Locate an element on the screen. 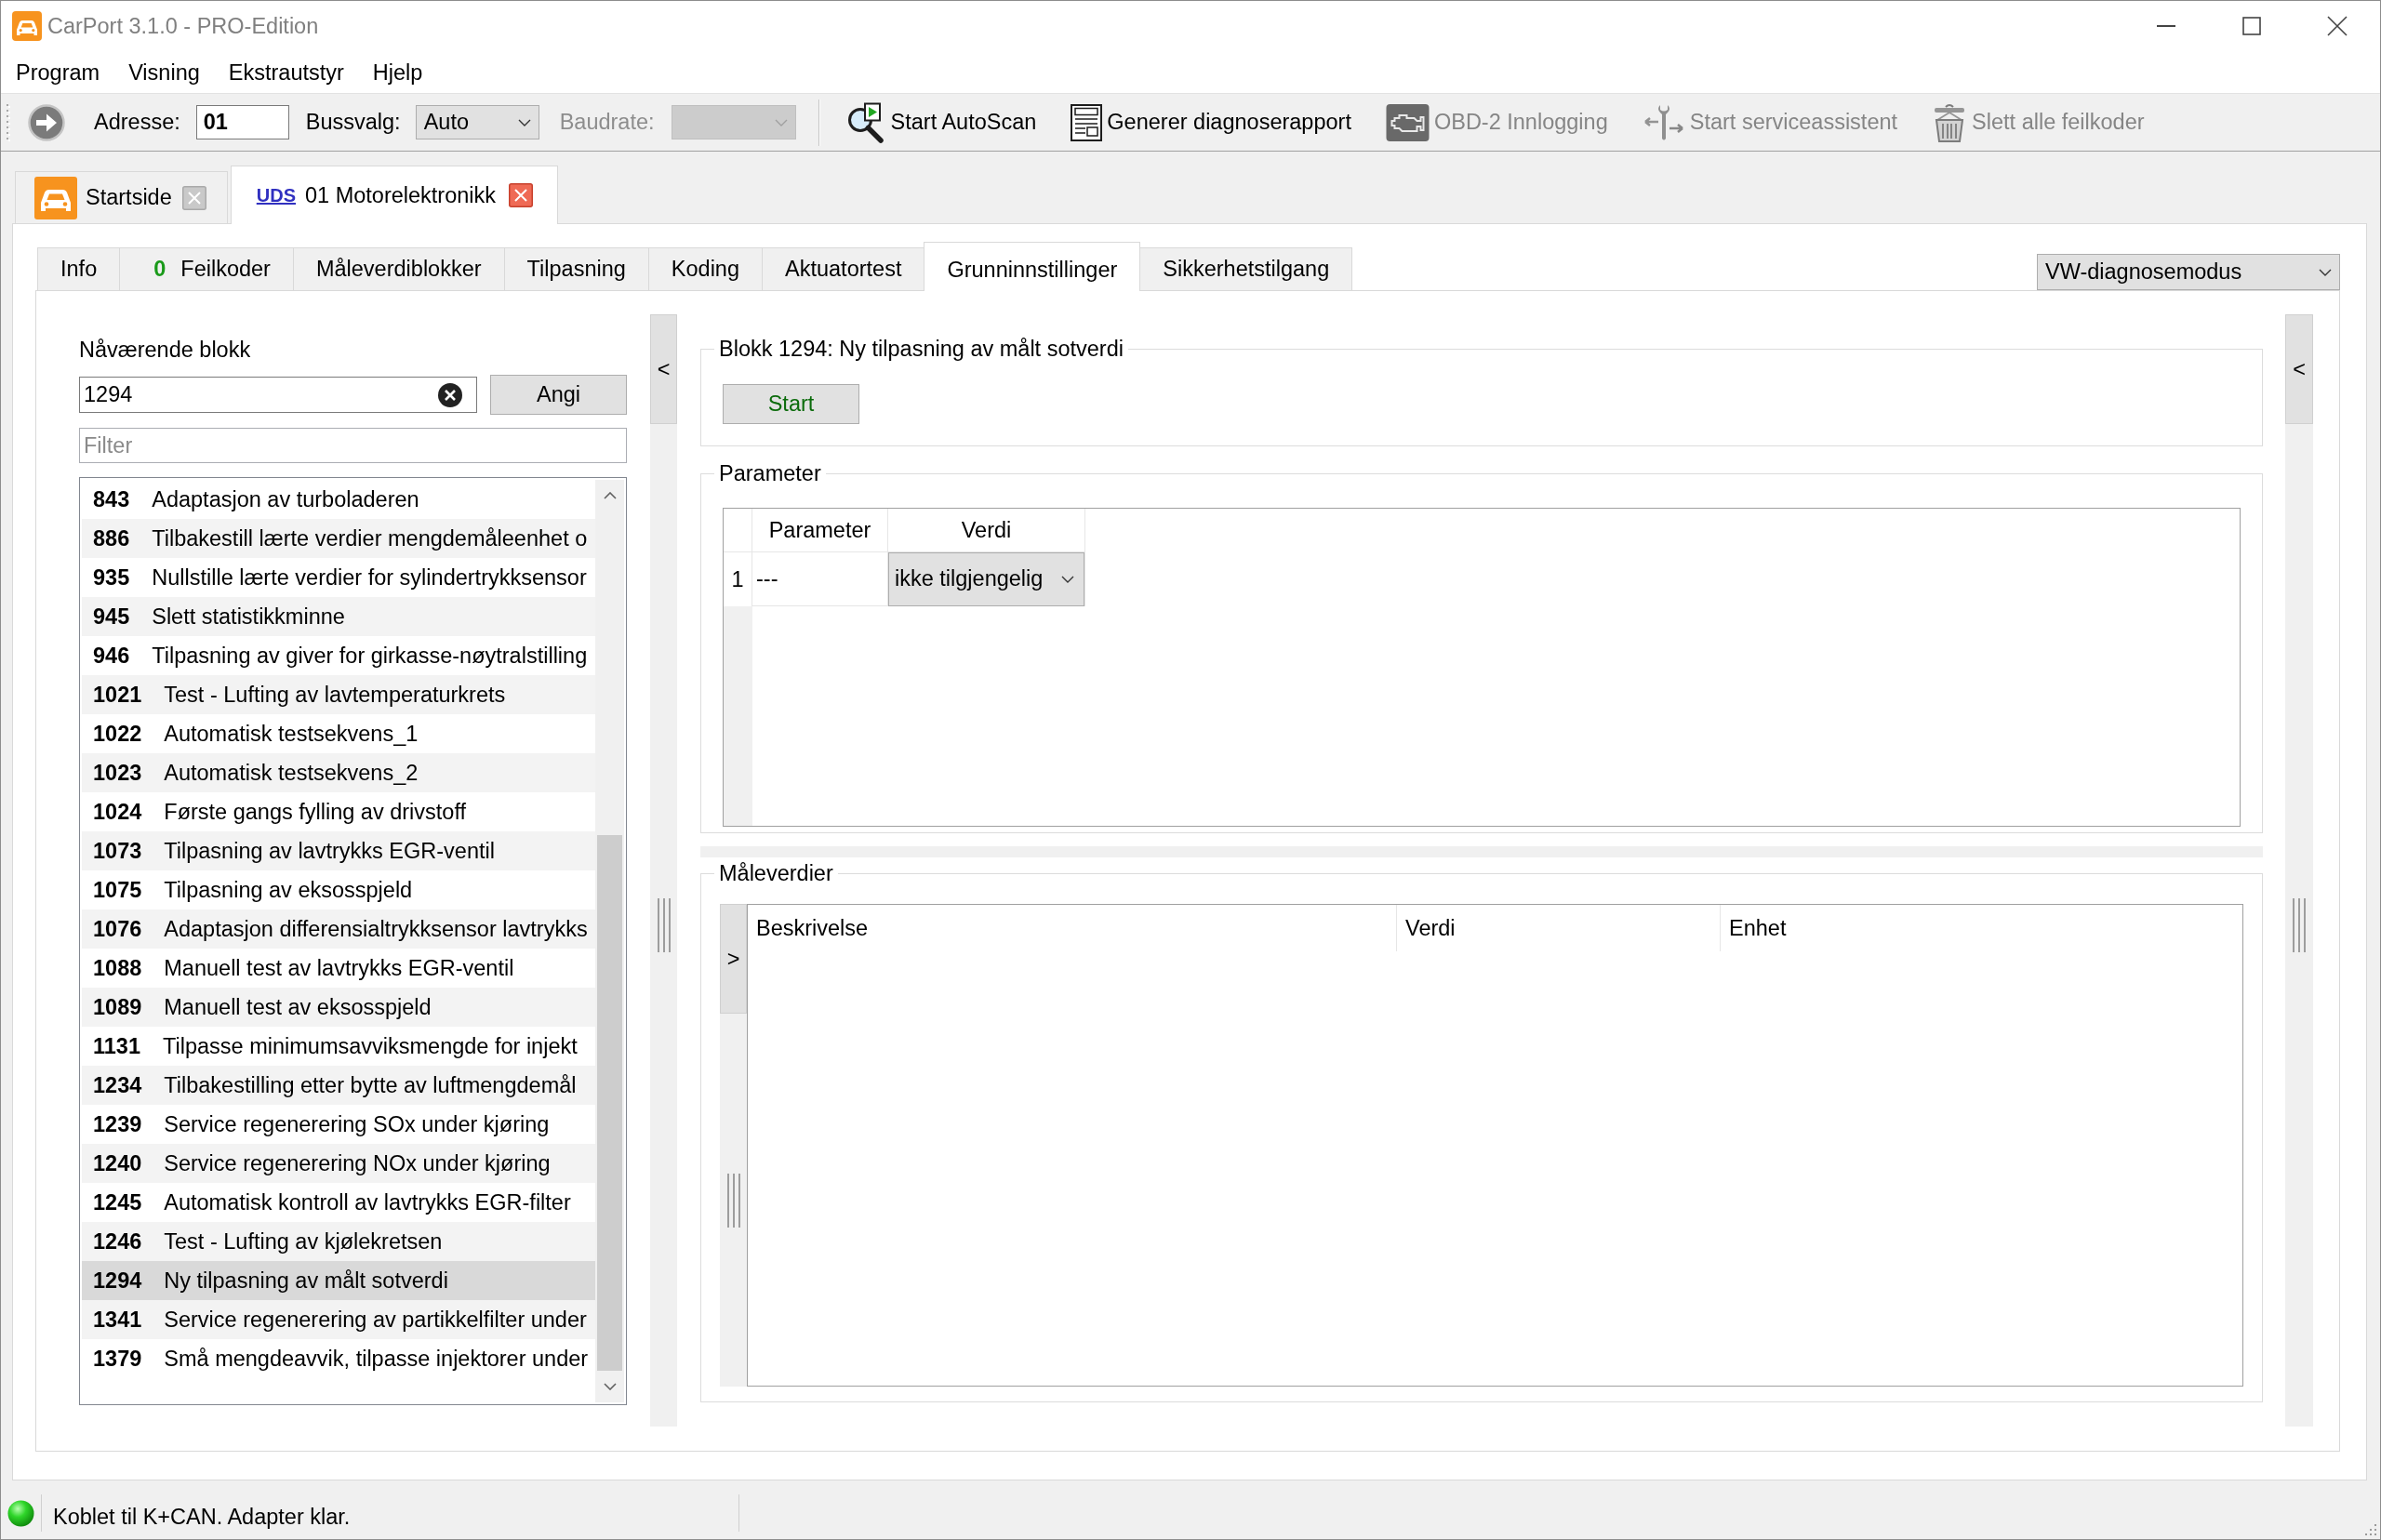 This screenshot has width=2381, height=1540. block-list-item: 1076 Adaptasjon differensialtrykksensor lavtrykks is located at coordinates (338, 929).